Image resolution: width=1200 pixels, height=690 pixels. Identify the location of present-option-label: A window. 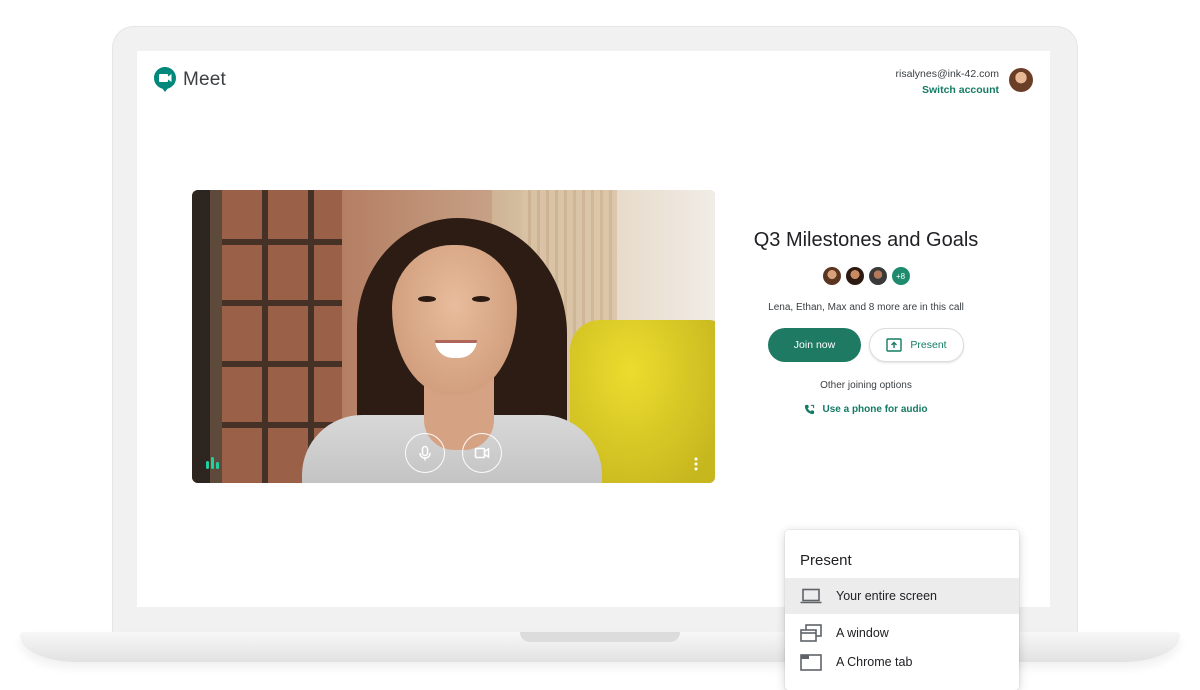
(862, 633).